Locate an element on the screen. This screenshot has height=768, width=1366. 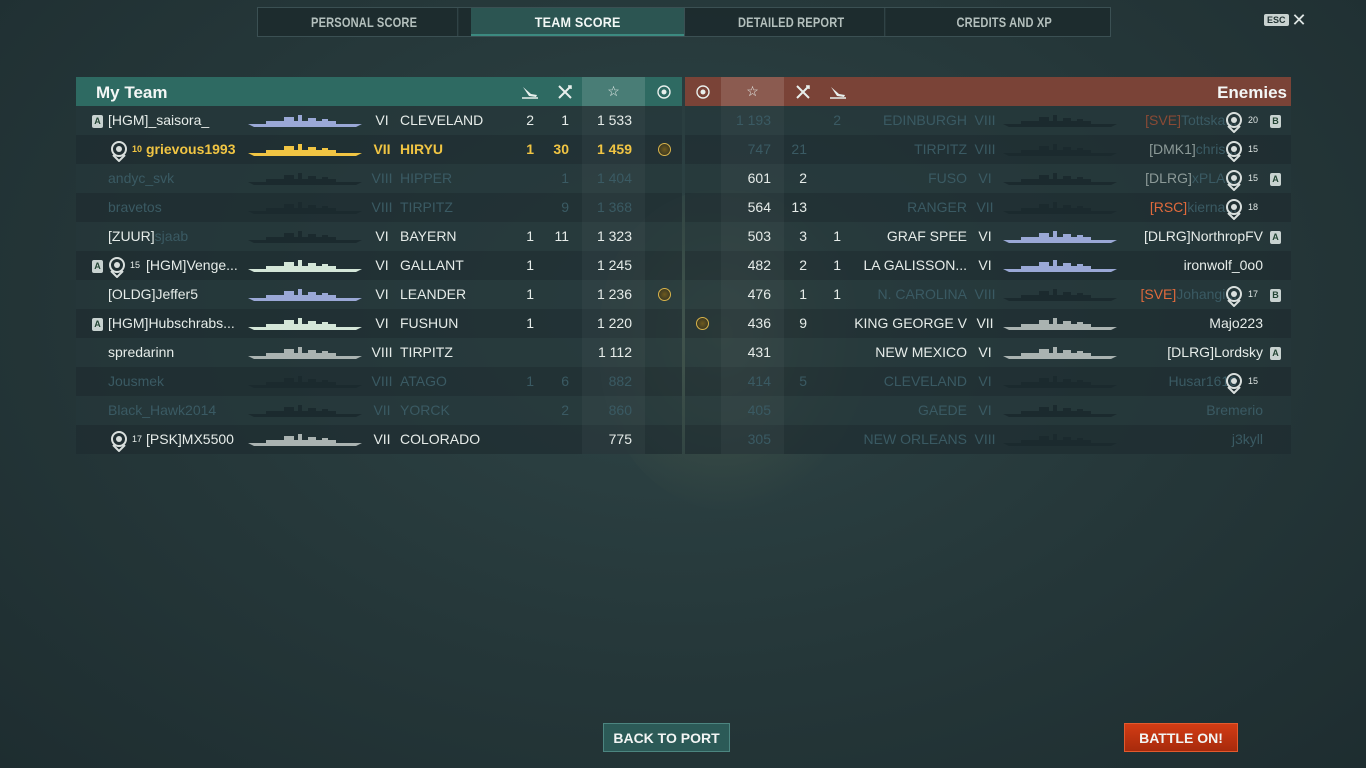
score-value: 1 368 is located at coordinates (614, 207).